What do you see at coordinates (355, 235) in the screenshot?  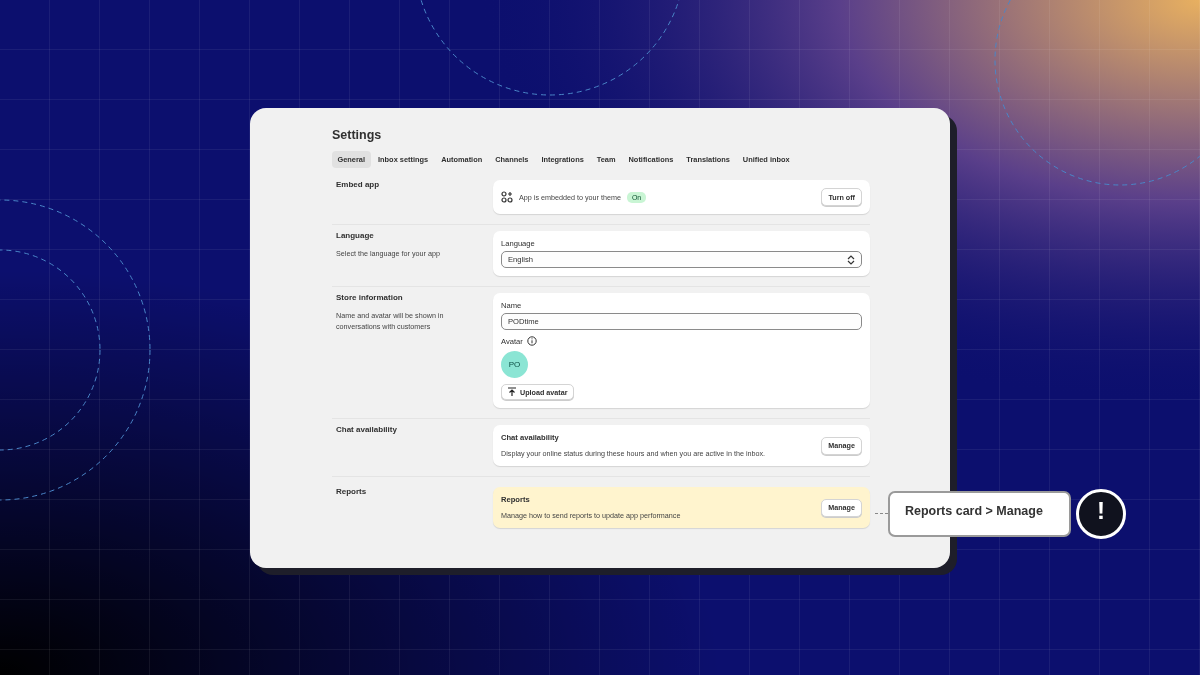 I see `section-heading: Language` at bounding box center [355, 235].